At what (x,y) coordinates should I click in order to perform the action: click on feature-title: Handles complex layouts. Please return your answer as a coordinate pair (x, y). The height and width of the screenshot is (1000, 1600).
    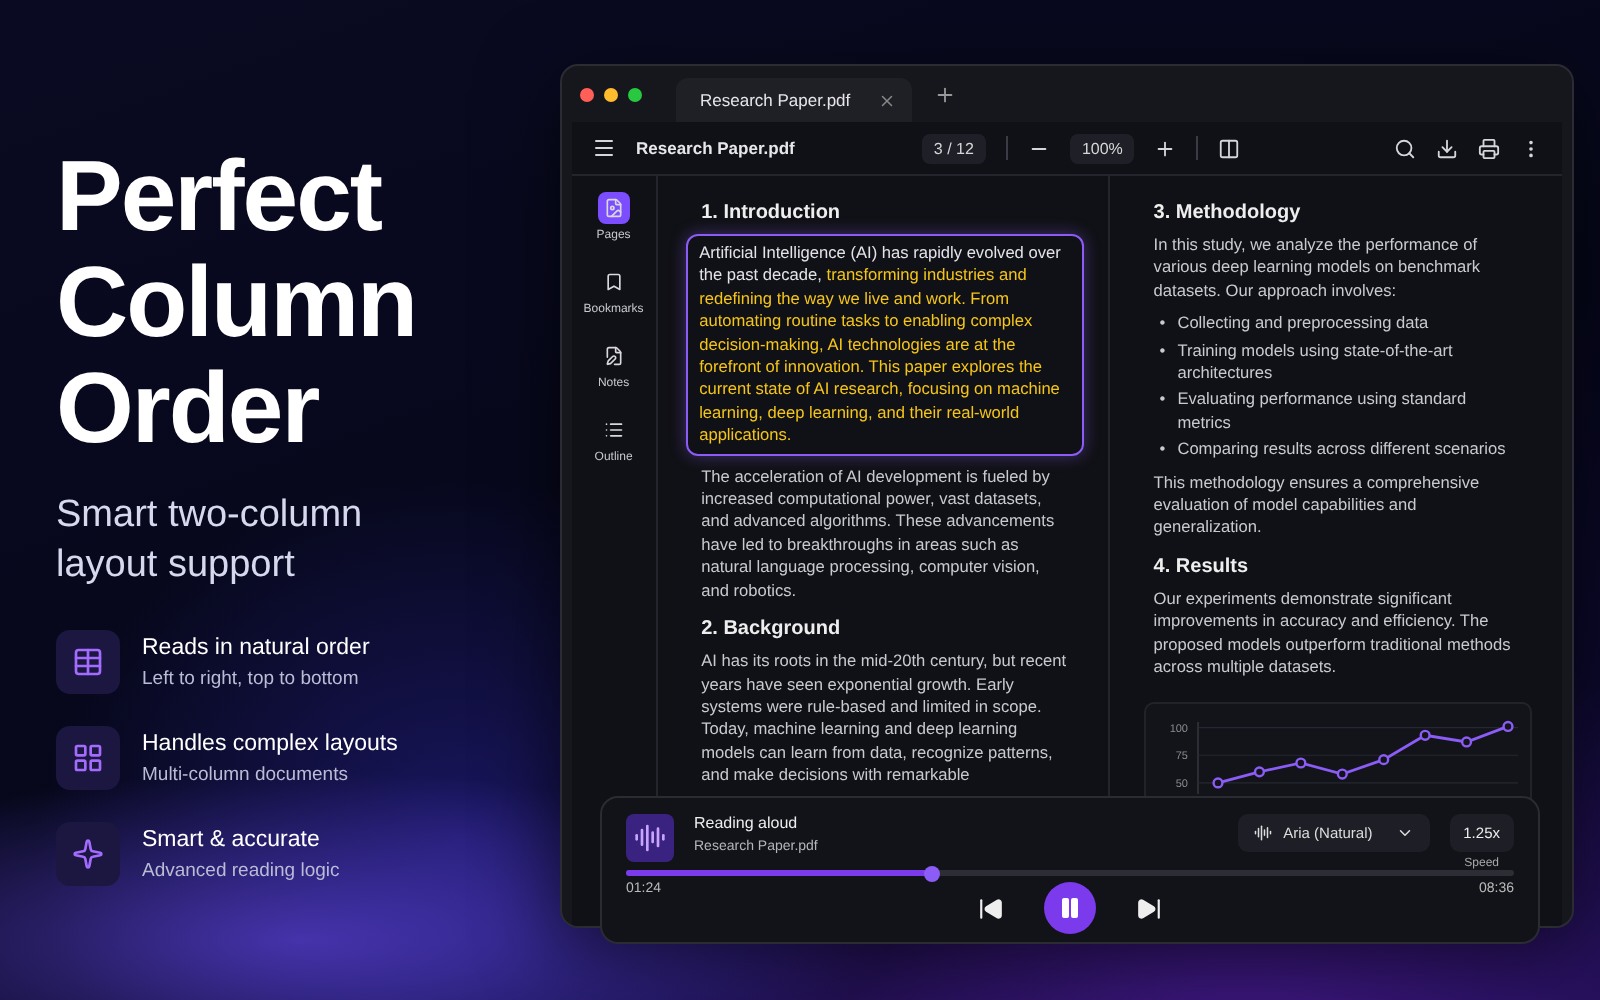
    Looking at the image, I should click on (270, 743).